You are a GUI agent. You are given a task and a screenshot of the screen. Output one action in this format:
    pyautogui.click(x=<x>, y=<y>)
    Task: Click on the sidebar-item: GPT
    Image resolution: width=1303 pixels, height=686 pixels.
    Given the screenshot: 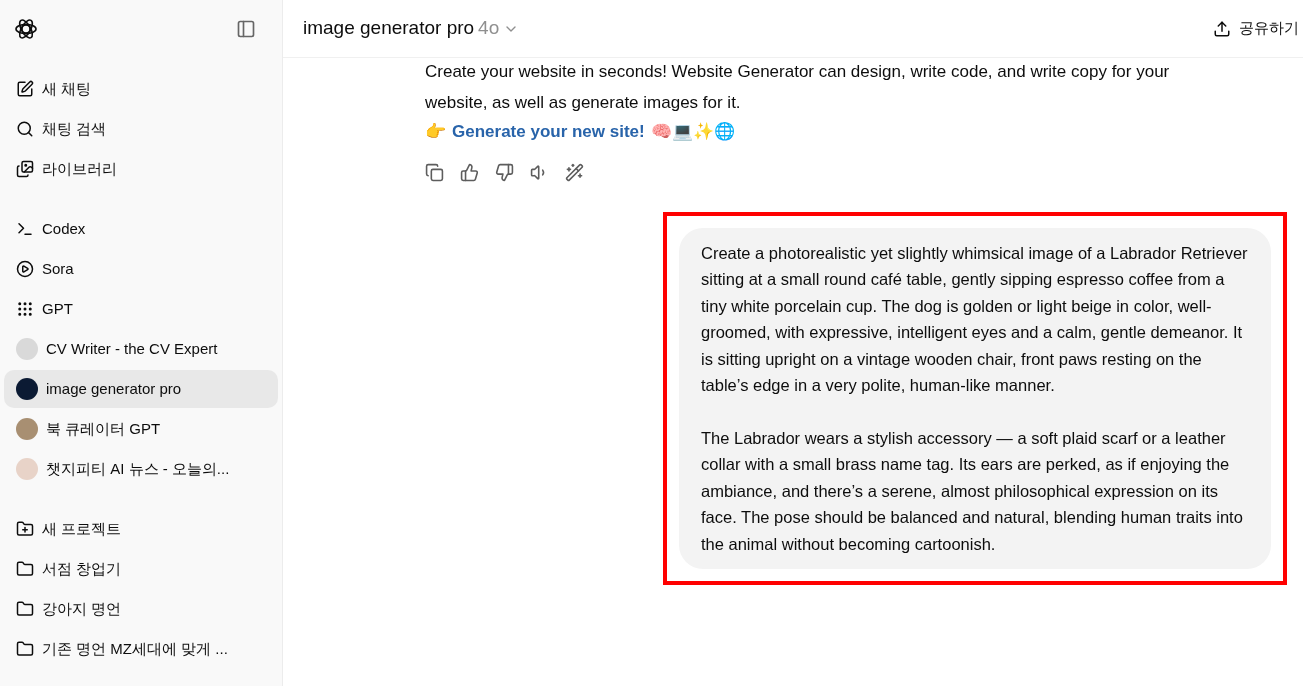 What is the action you would take?
    pyautogui.click(x=141, y=309)
    